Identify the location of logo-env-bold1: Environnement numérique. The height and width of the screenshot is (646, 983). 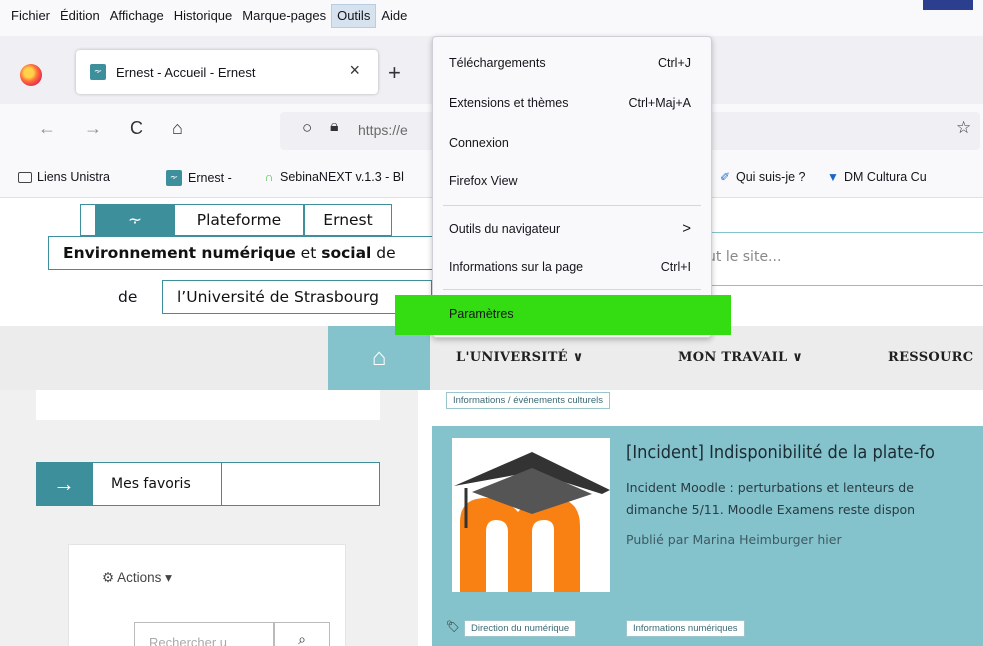
(179, 253).